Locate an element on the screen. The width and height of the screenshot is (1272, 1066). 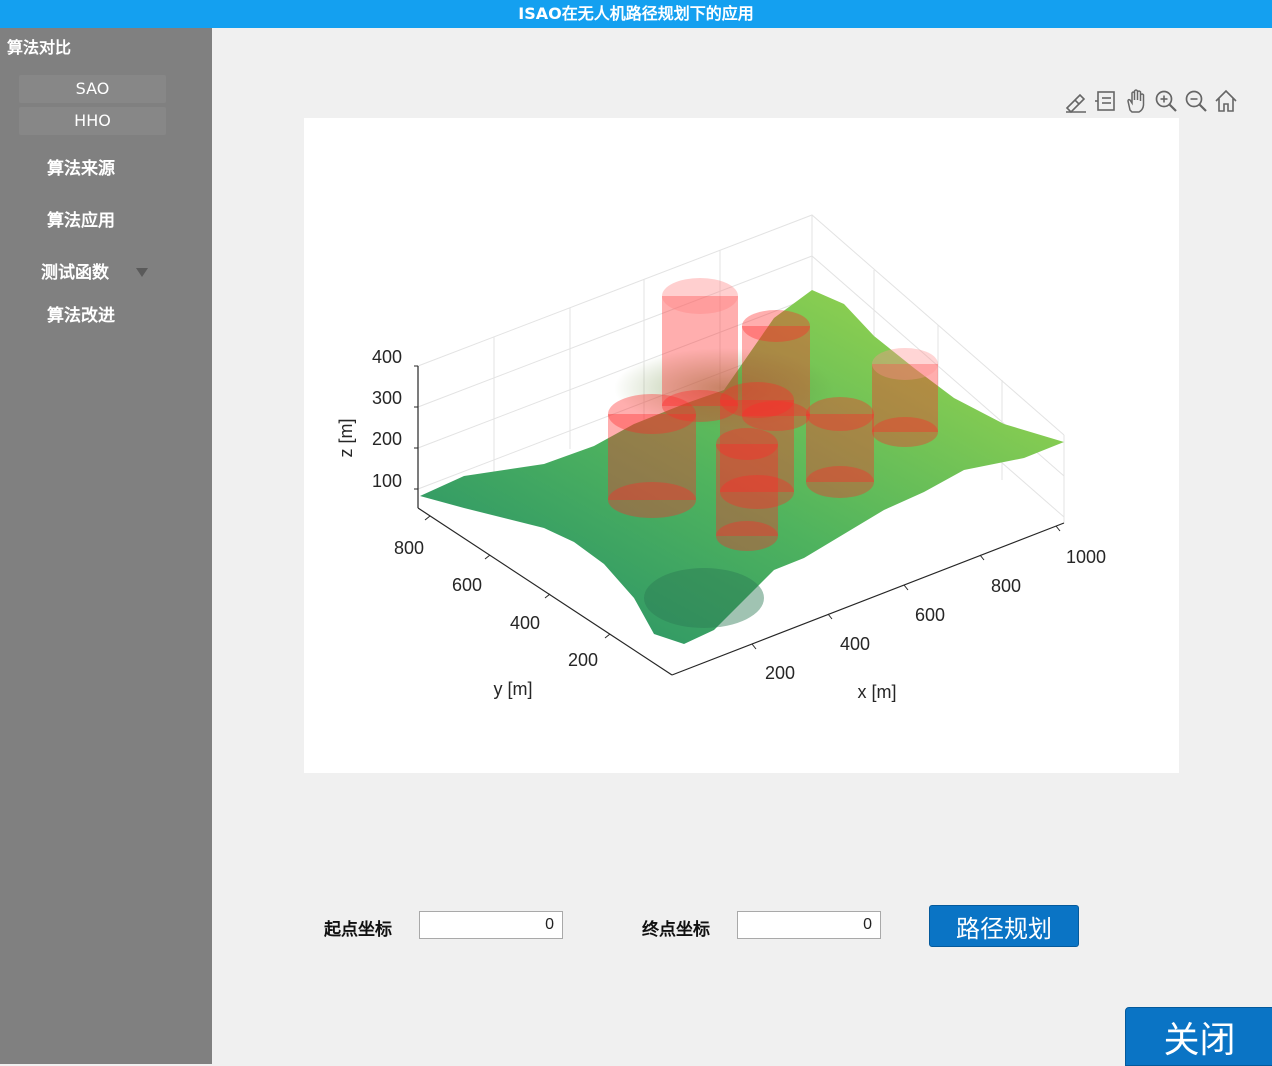
zoom-in-icon is located at coordinates (1166, 101).